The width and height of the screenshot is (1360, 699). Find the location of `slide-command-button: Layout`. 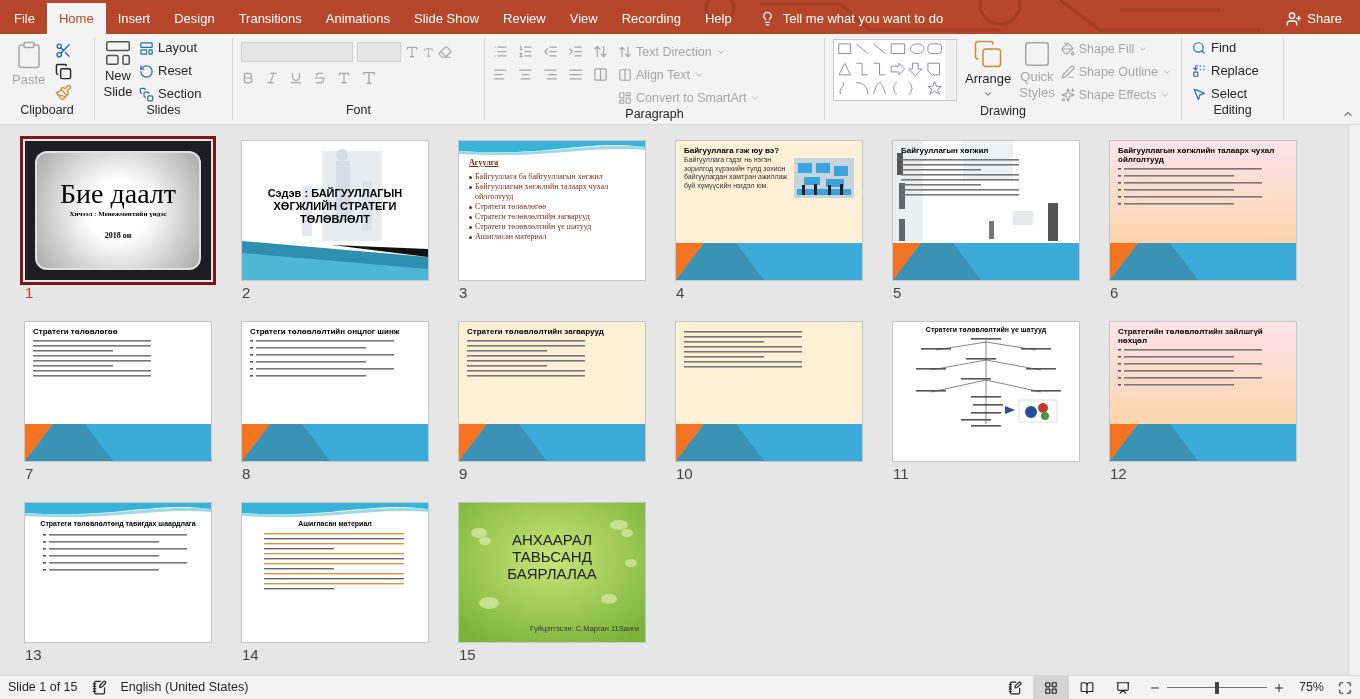

slide-command-button: Layout is located at coordinates (170, 48).